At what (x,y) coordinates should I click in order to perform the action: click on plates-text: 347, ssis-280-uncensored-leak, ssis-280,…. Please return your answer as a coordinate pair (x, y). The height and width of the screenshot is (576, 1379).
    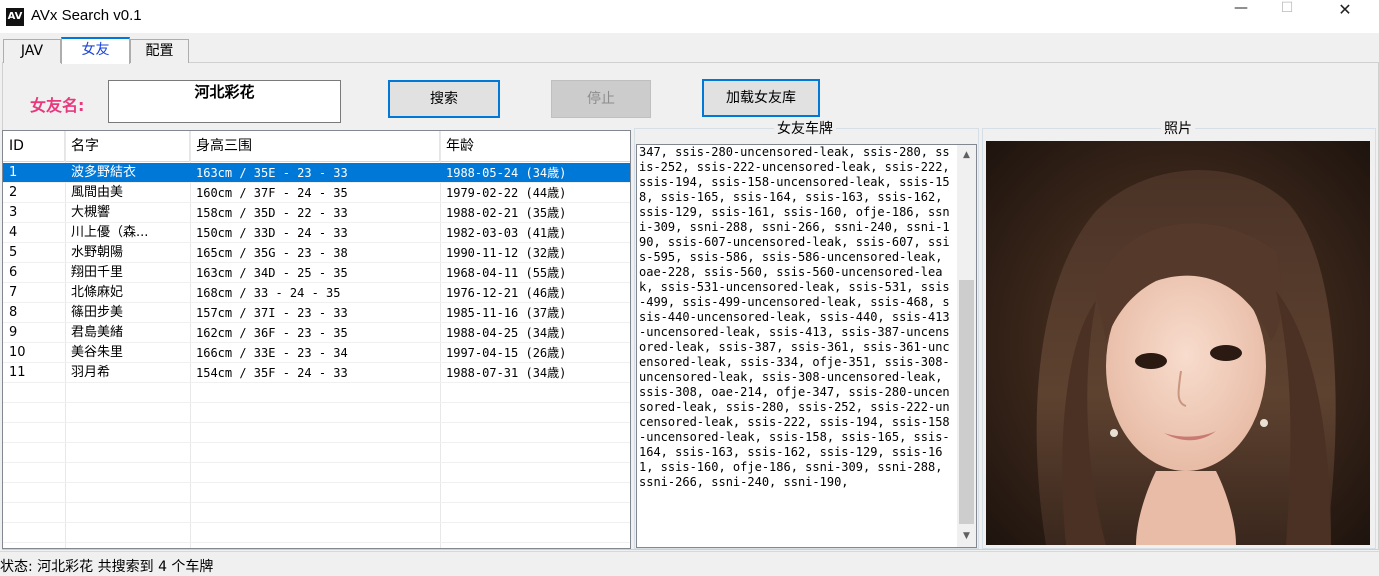
    Looking at the image, I should click on (798, 317).